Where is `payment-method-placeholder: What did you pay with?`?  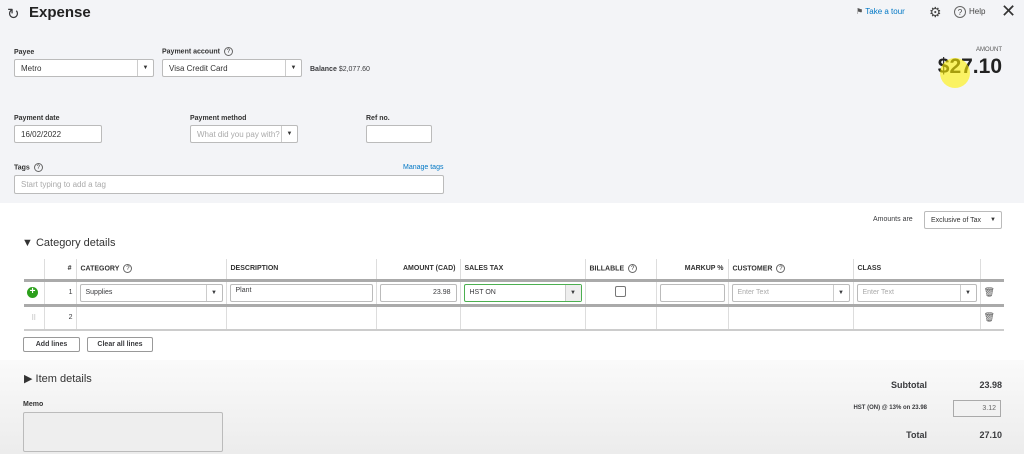
payment-method-placeholder: What did you pay with? is located at coordinates (238, 134).